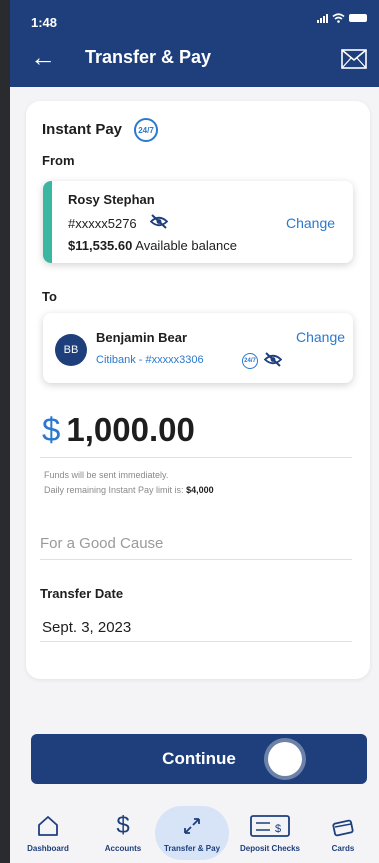 The image size is (379, 863). Describe the element at coordinates (320, 337) in the screenshot. I see `to-change-link: Change` at that location.